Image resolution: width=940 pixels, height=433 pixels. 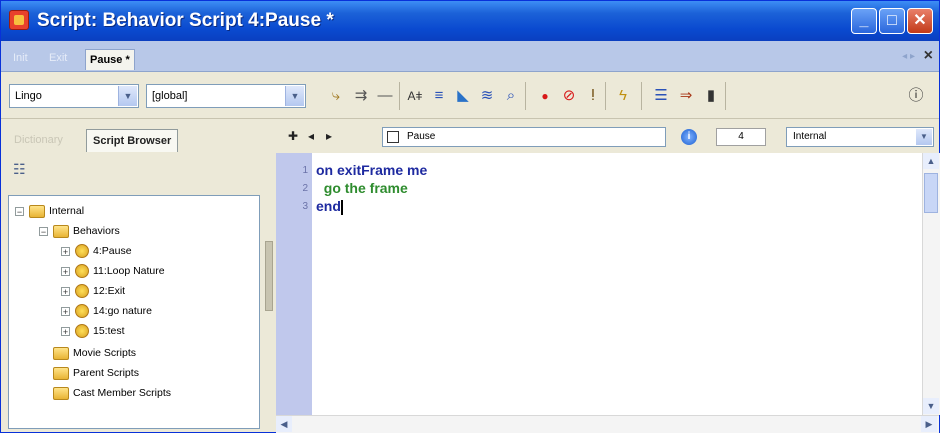 I want to click on new-script-icon: ✚, so click(x=293, y=136).